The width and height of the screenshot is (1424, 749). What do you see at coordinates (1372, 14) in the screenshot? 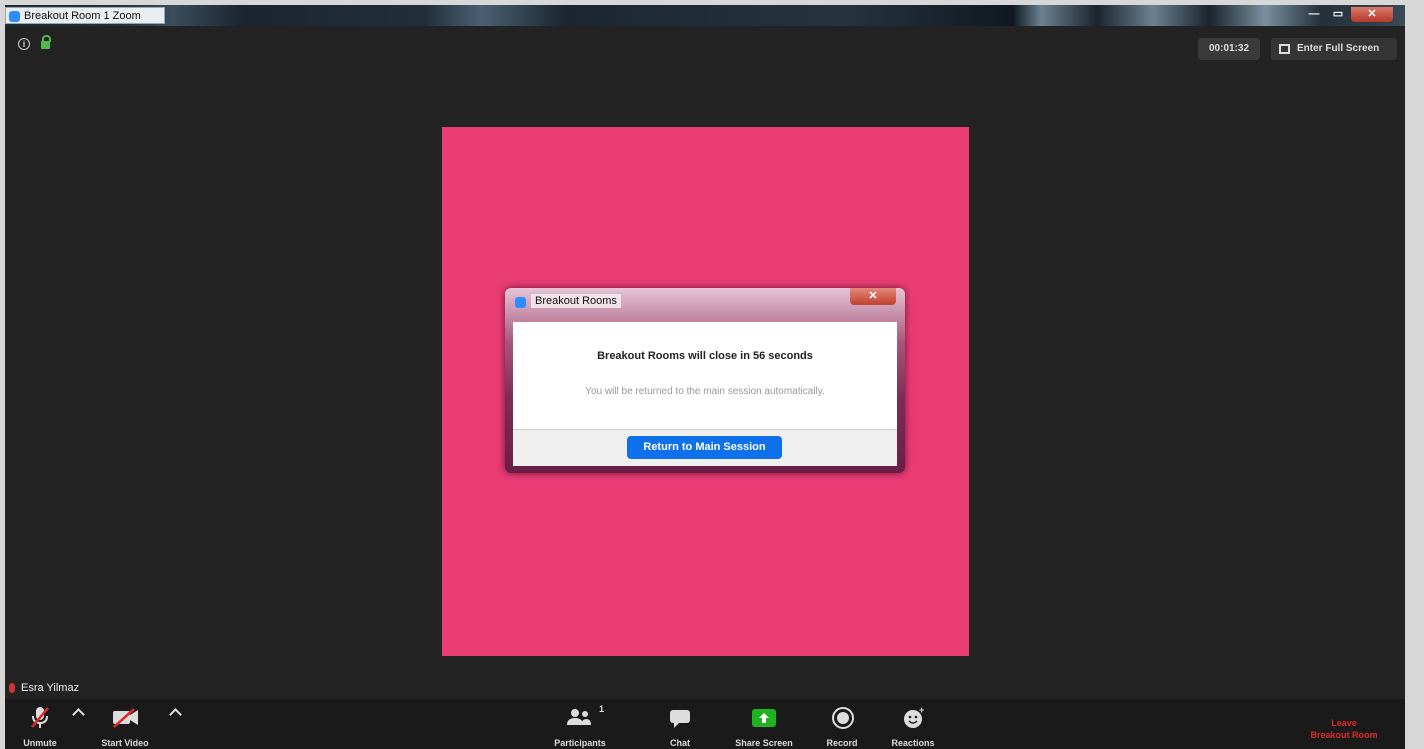
I see `close-window-button: ✕` at bounding box center [1372, 14].